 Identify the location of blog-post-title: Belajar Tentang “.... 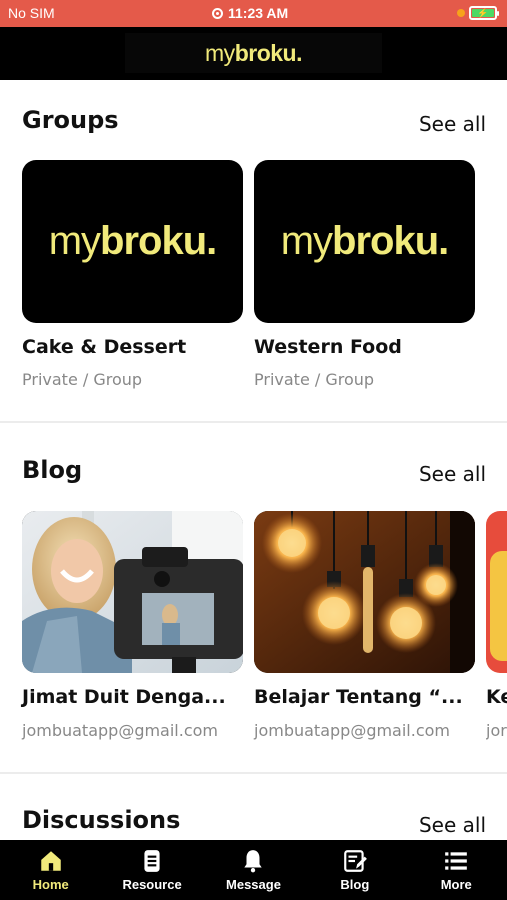
(358, 697).